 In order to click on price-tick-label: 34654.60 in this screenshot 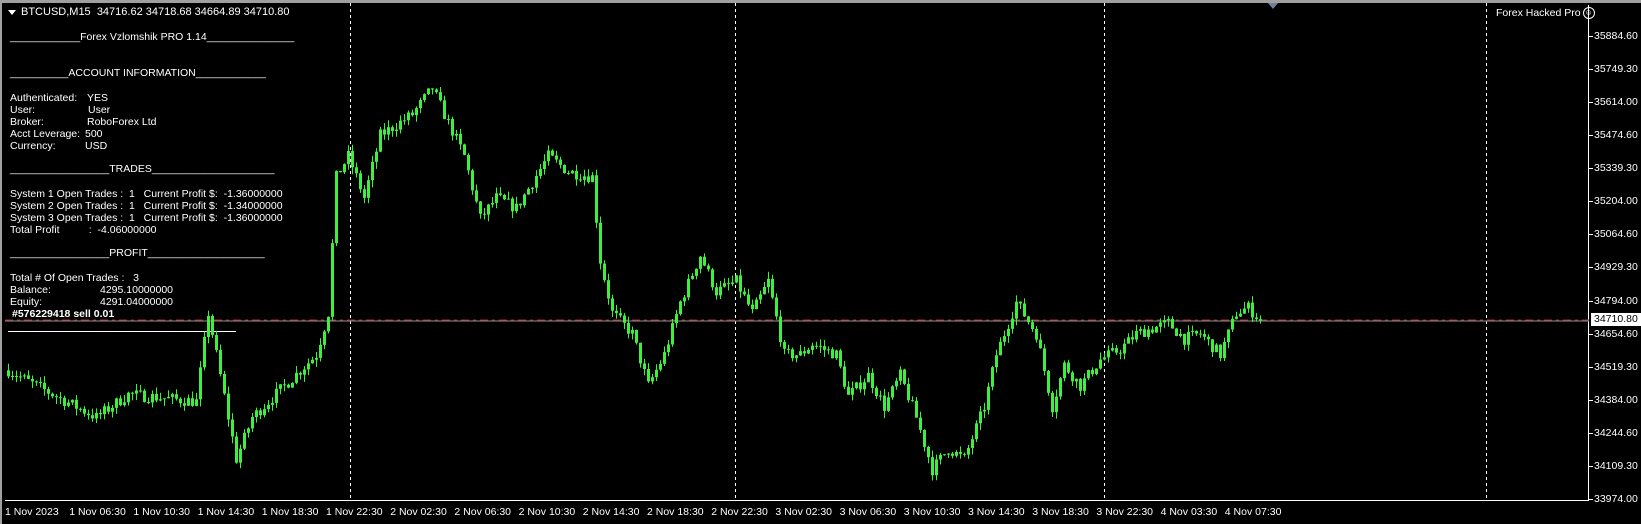, I will do `click(1616, 333)`.